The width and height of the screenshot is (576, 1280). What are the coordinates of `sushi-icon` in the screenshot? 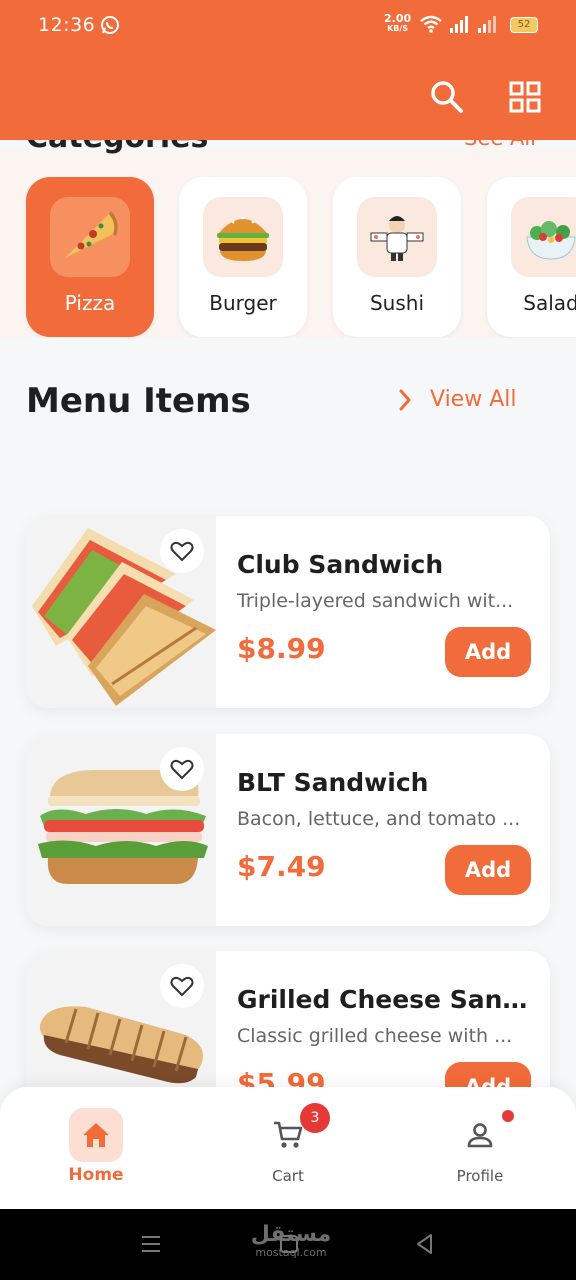 It's located at (397, 237).